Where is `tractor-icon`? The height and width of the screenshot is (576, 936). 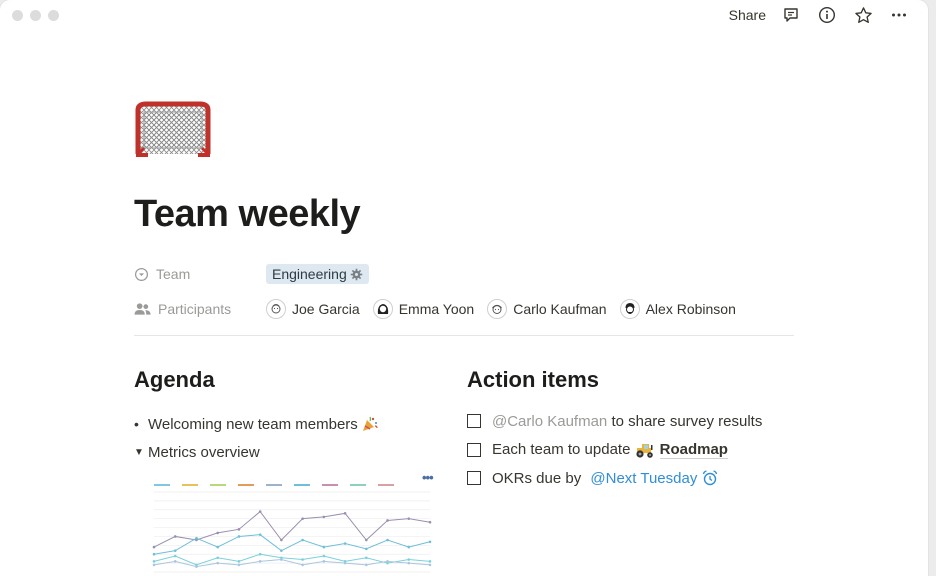 tractor-icon is located at coordinates (644, 450).